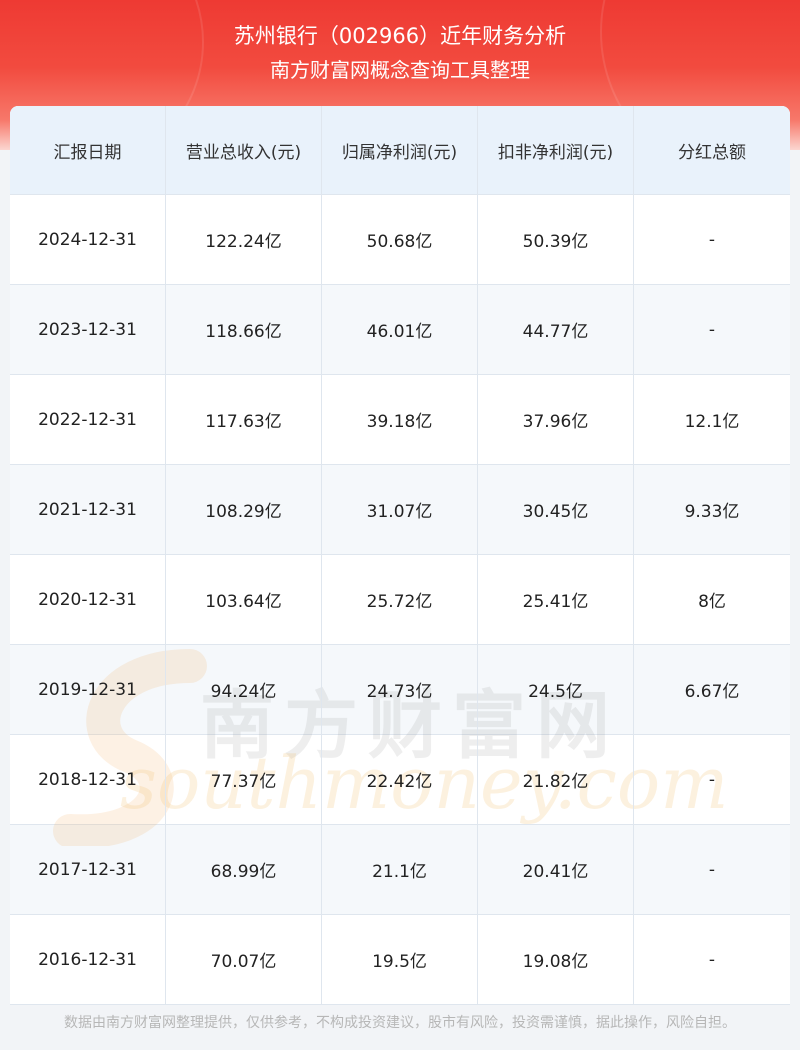 The height and width of the screenshot is (1050, 800). Describe the element at coordinates (88, 239) in the screenshot. I see `cell-date: 2024-12-31` at that location.